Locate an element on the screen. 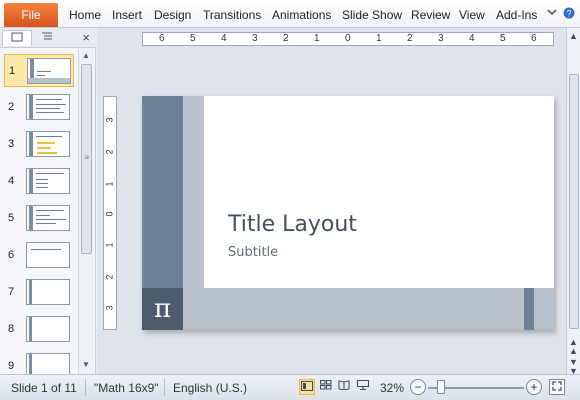 The width and height of the screenshot is (580, 400). slide-thumbnail-8: 8 is located at coordinates (39, 329).